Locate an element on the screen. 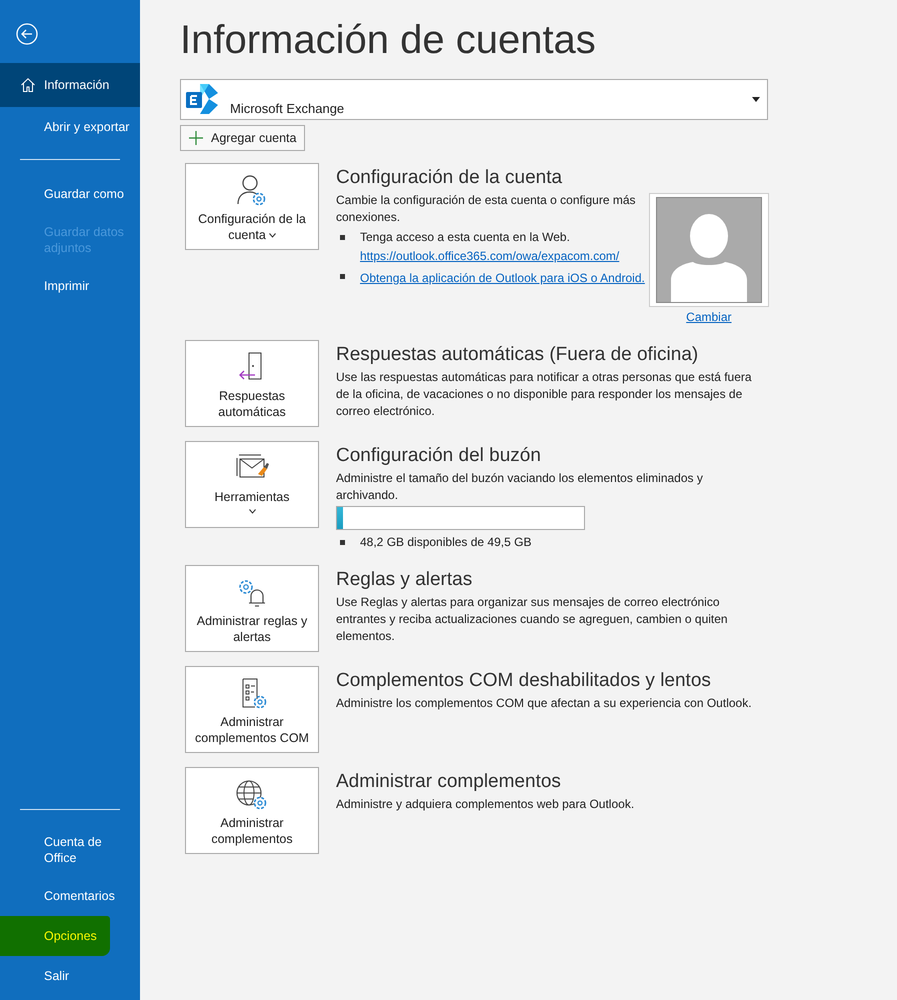 This screenshot has height=1000, width=897. tile-button: Herramientas is located at coordinates (252, 484).